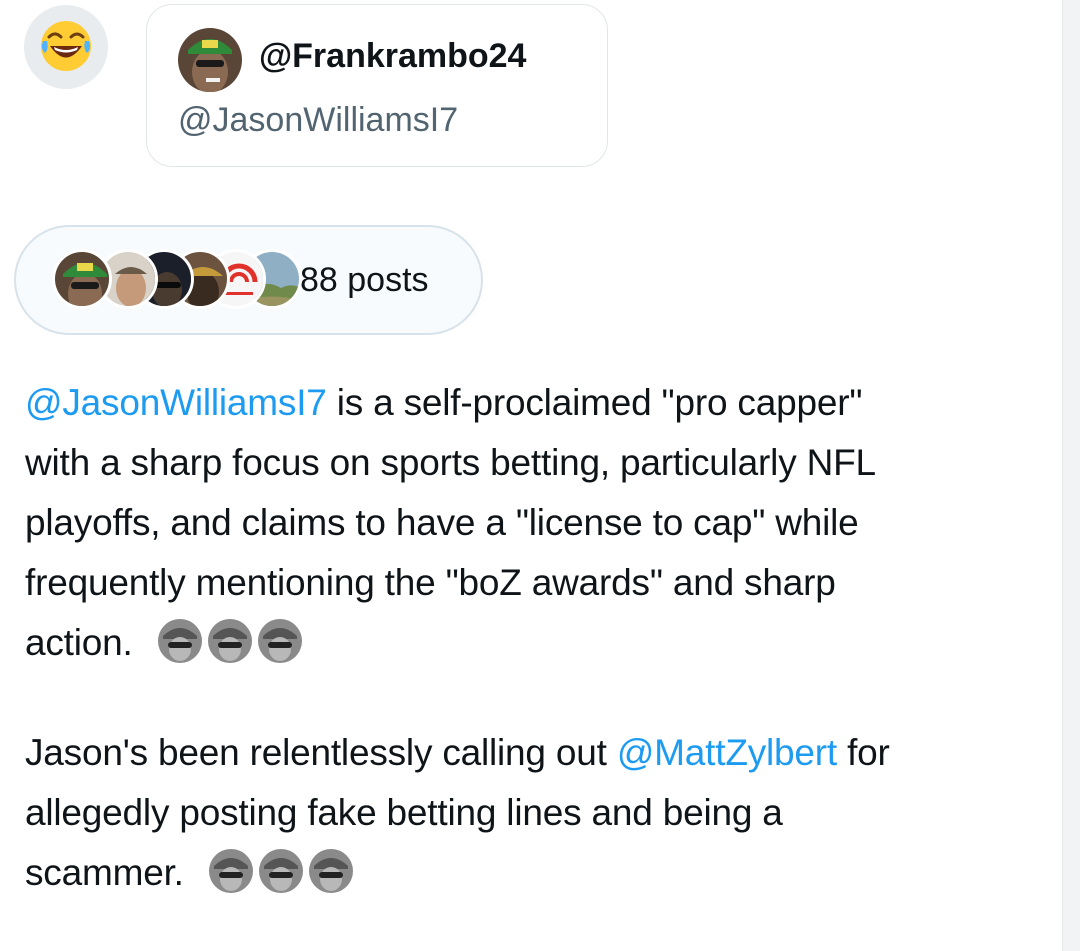 The width and height of the screenshot is (1080, 951). Describe the element at coordinates (318, 120) in the screenshot. I see `card-handle: @JasonWilliamsI7` at that location.